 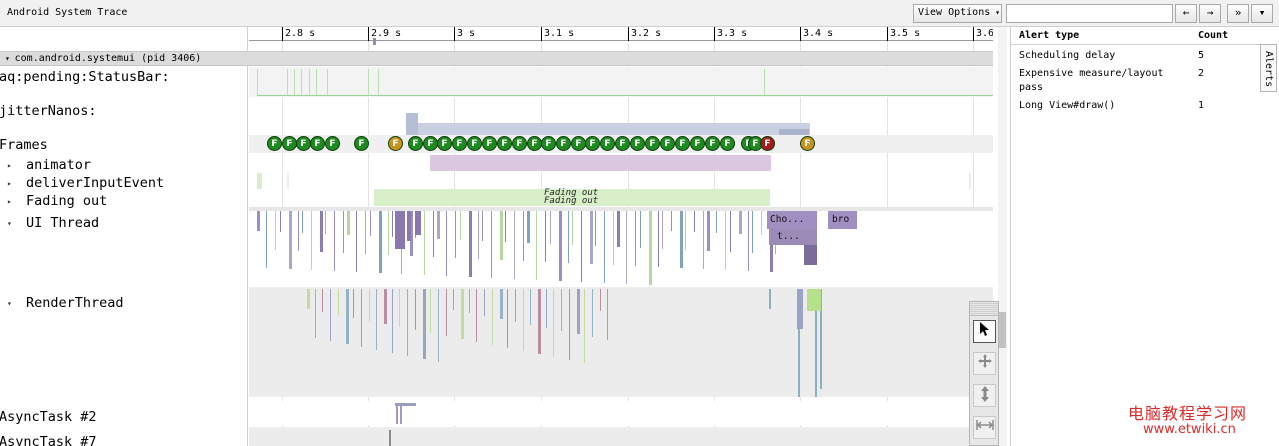 What do you see at coordinates (984, 331) in the screenshot?
I see `selection-mode-button` at bounding box center [984, 331].